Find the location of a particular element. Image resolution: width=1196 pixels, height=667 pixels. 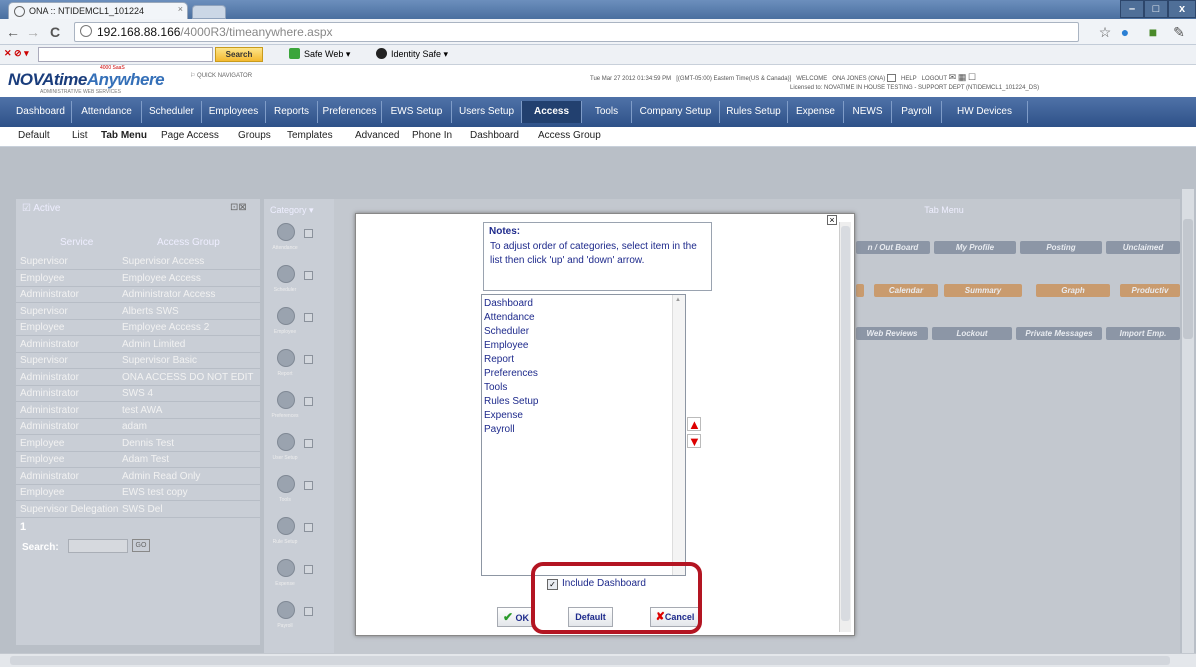

category-item: Tools is located at coordinates (285, 494).